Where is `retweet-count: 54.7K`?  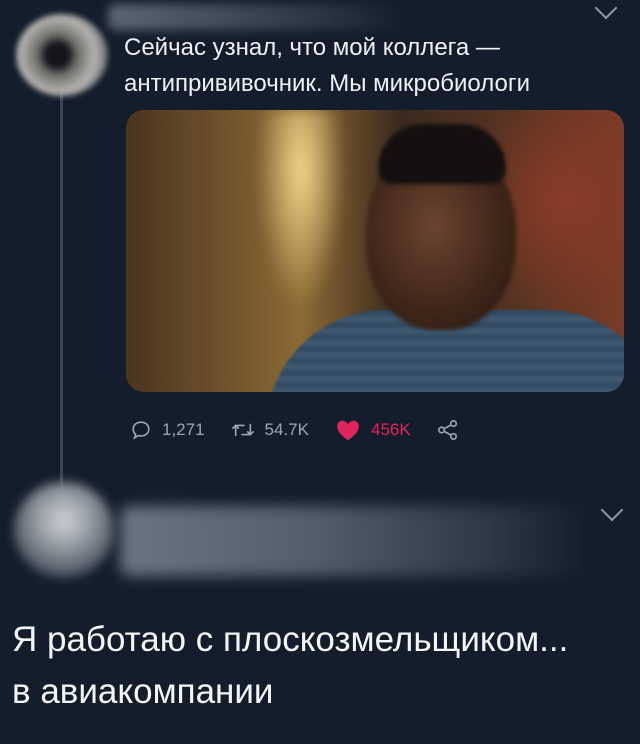 retweet-count: 54.7K is located at coordinates (286, 429).